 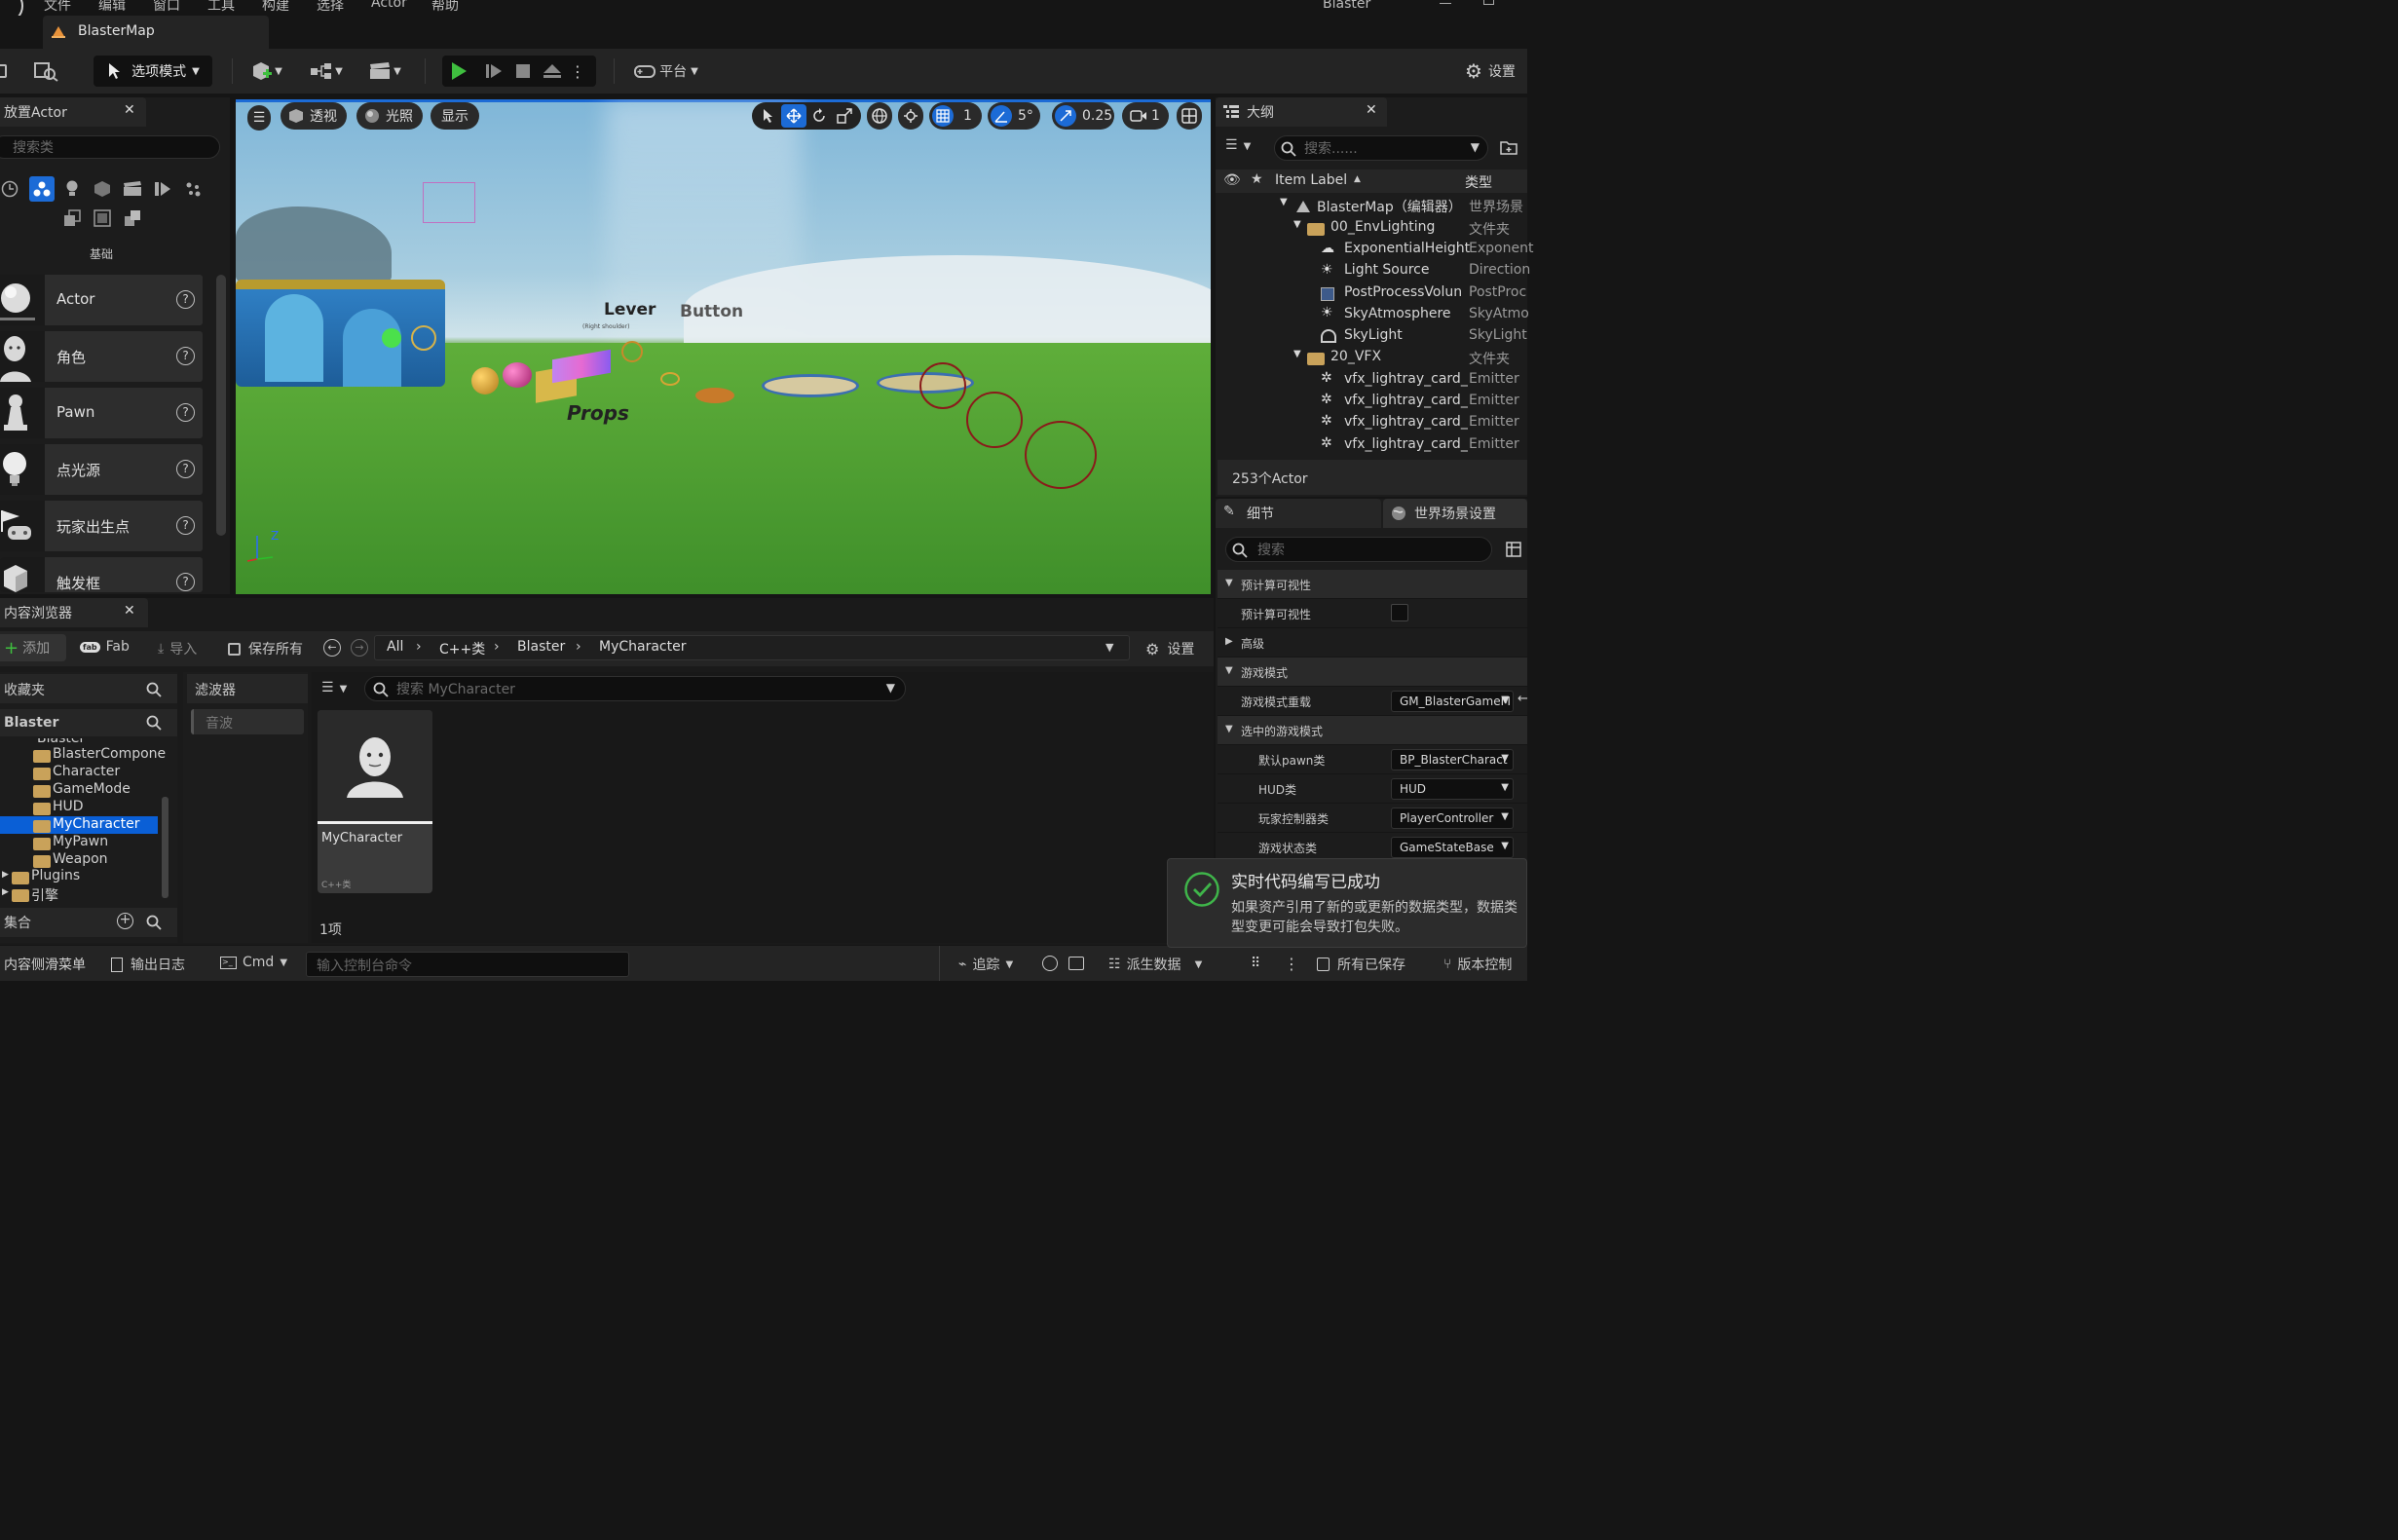 What do you see at coordinates (42, 189) in the screenshot?
I see `basic-shapes-icon` at bounding box center [42, 189].